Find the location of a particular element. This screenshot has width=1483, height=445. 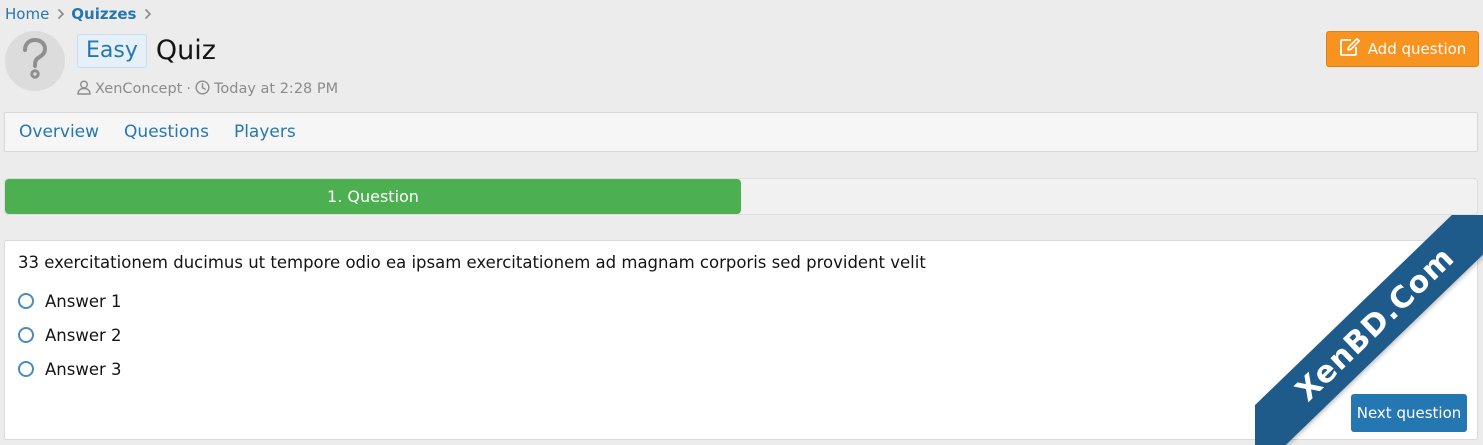

progress-fill: 1. Question is located at coordinates (373, 196).